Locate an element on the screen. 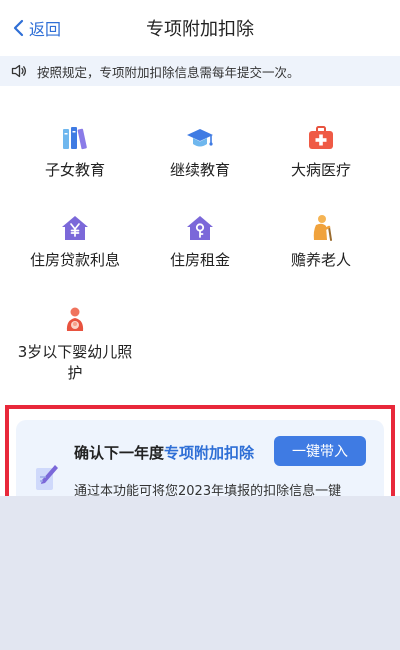  nav-header: 返回 专项附加扣除 is located at coordinates (200, 28).